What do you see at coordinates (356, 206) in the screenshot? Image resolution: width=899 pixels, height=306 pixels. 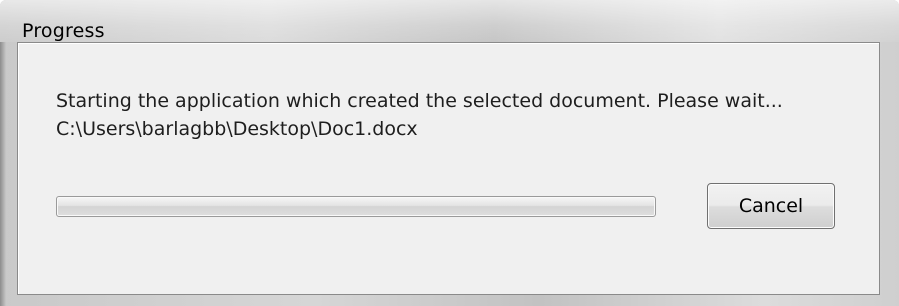 I see `progress-bar` at bounding box center [356, 206].